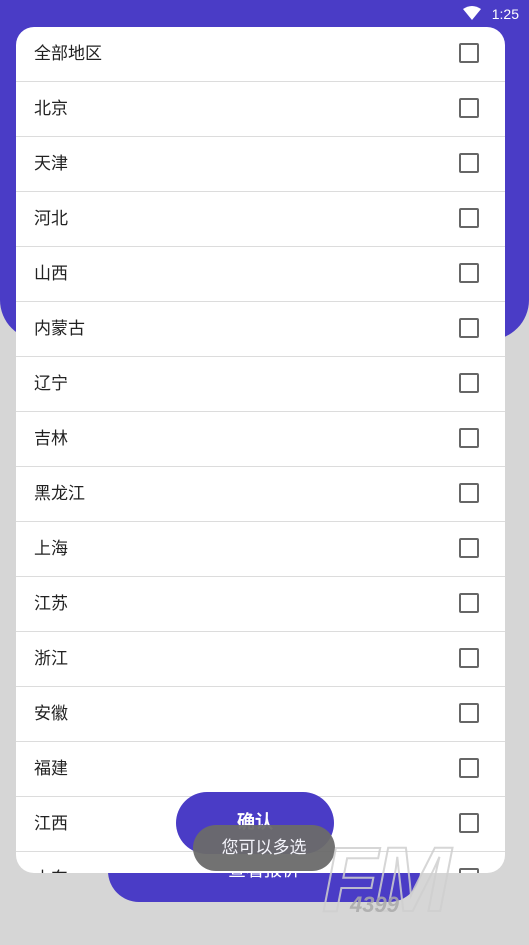 The image size is (529, 945). Describe the element at coordinates (51, 219) in the screenshot. I see `region-label: 河北` at that location.